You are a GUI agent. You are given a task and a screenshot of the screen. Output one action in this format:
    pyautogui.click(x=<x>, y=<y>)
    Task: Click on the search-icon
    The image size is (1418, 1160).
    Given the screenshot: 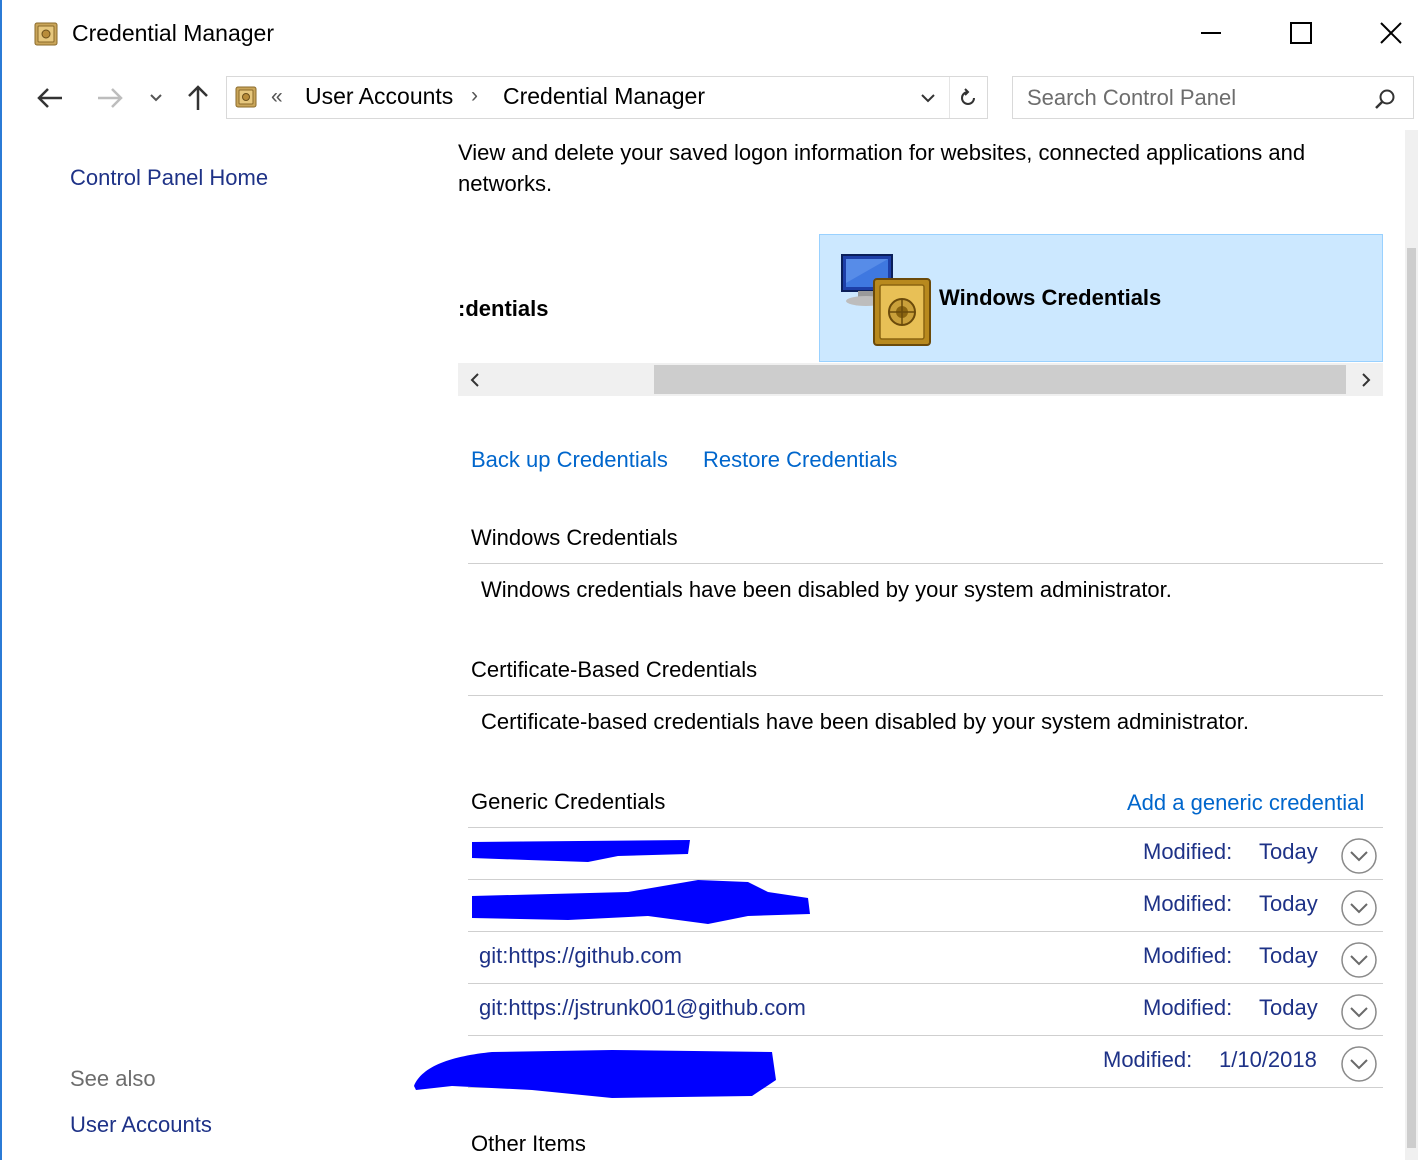 What is the action you would take?
    pyautogui.click(x=1385, y=99)
    